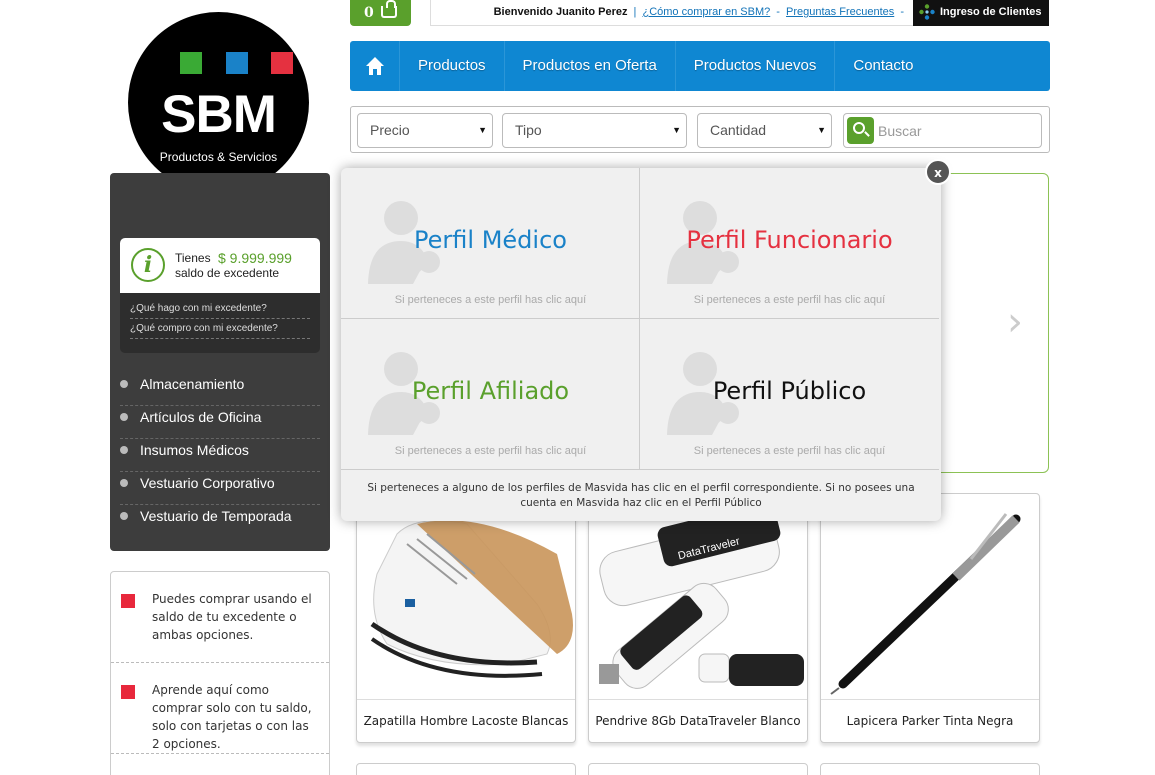 The height and width of the screenshot is (775, 1155). I want to click on profile-name: Perfil Afiliado, so click(490, 391).